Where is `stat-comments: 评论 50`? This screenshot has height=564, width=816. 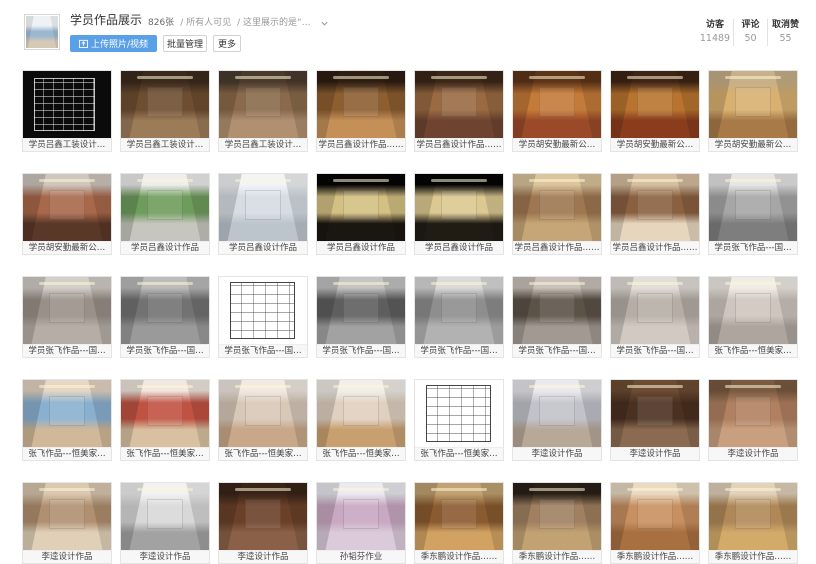
stat-comments: 评论 50 is located at coordinates (750, 32).